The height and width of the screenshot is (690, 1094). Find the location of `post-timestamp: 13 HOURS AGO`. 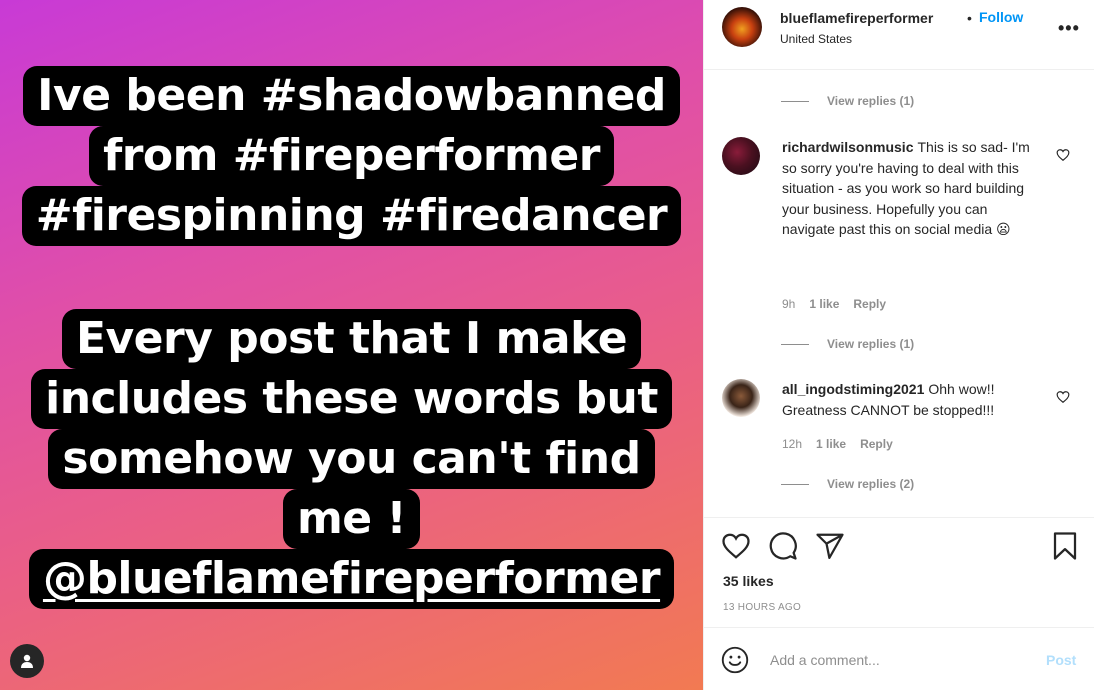

post-timestamp: 13 HOURS AGO is located at coordinates (762, 607).